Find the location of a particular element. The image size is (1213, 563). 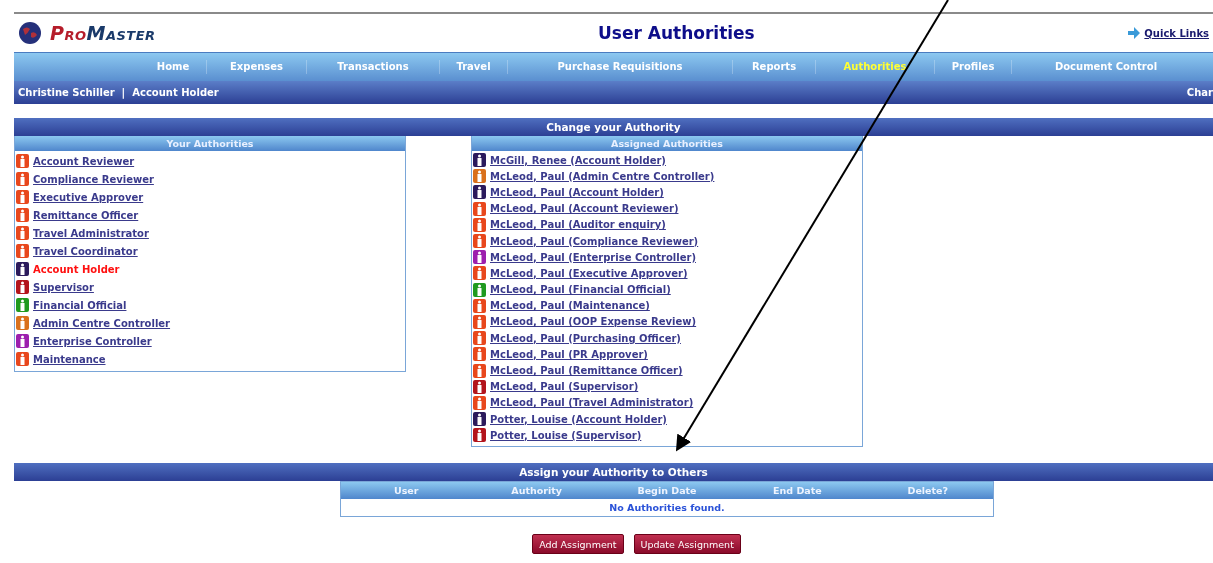

authority-link: Compliance Reviewer is located at coordinates (93, 179).